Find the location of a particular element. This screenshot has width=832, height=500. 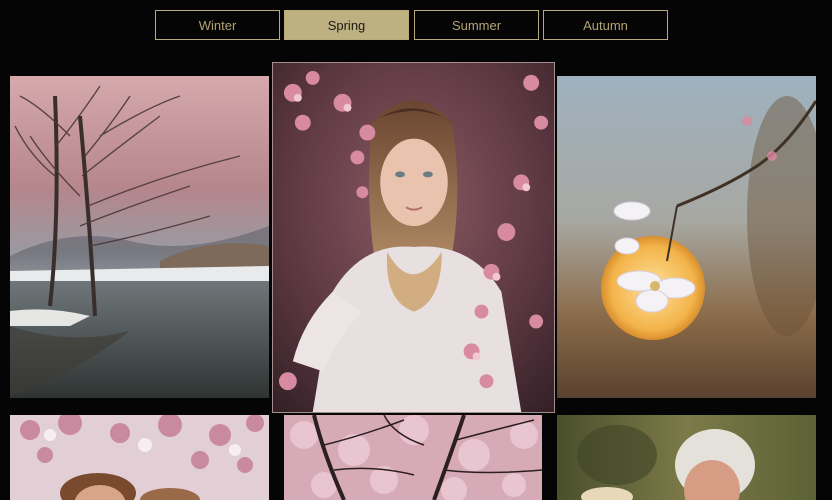

elderly-couple-photo is located at coordinates (686, 457).